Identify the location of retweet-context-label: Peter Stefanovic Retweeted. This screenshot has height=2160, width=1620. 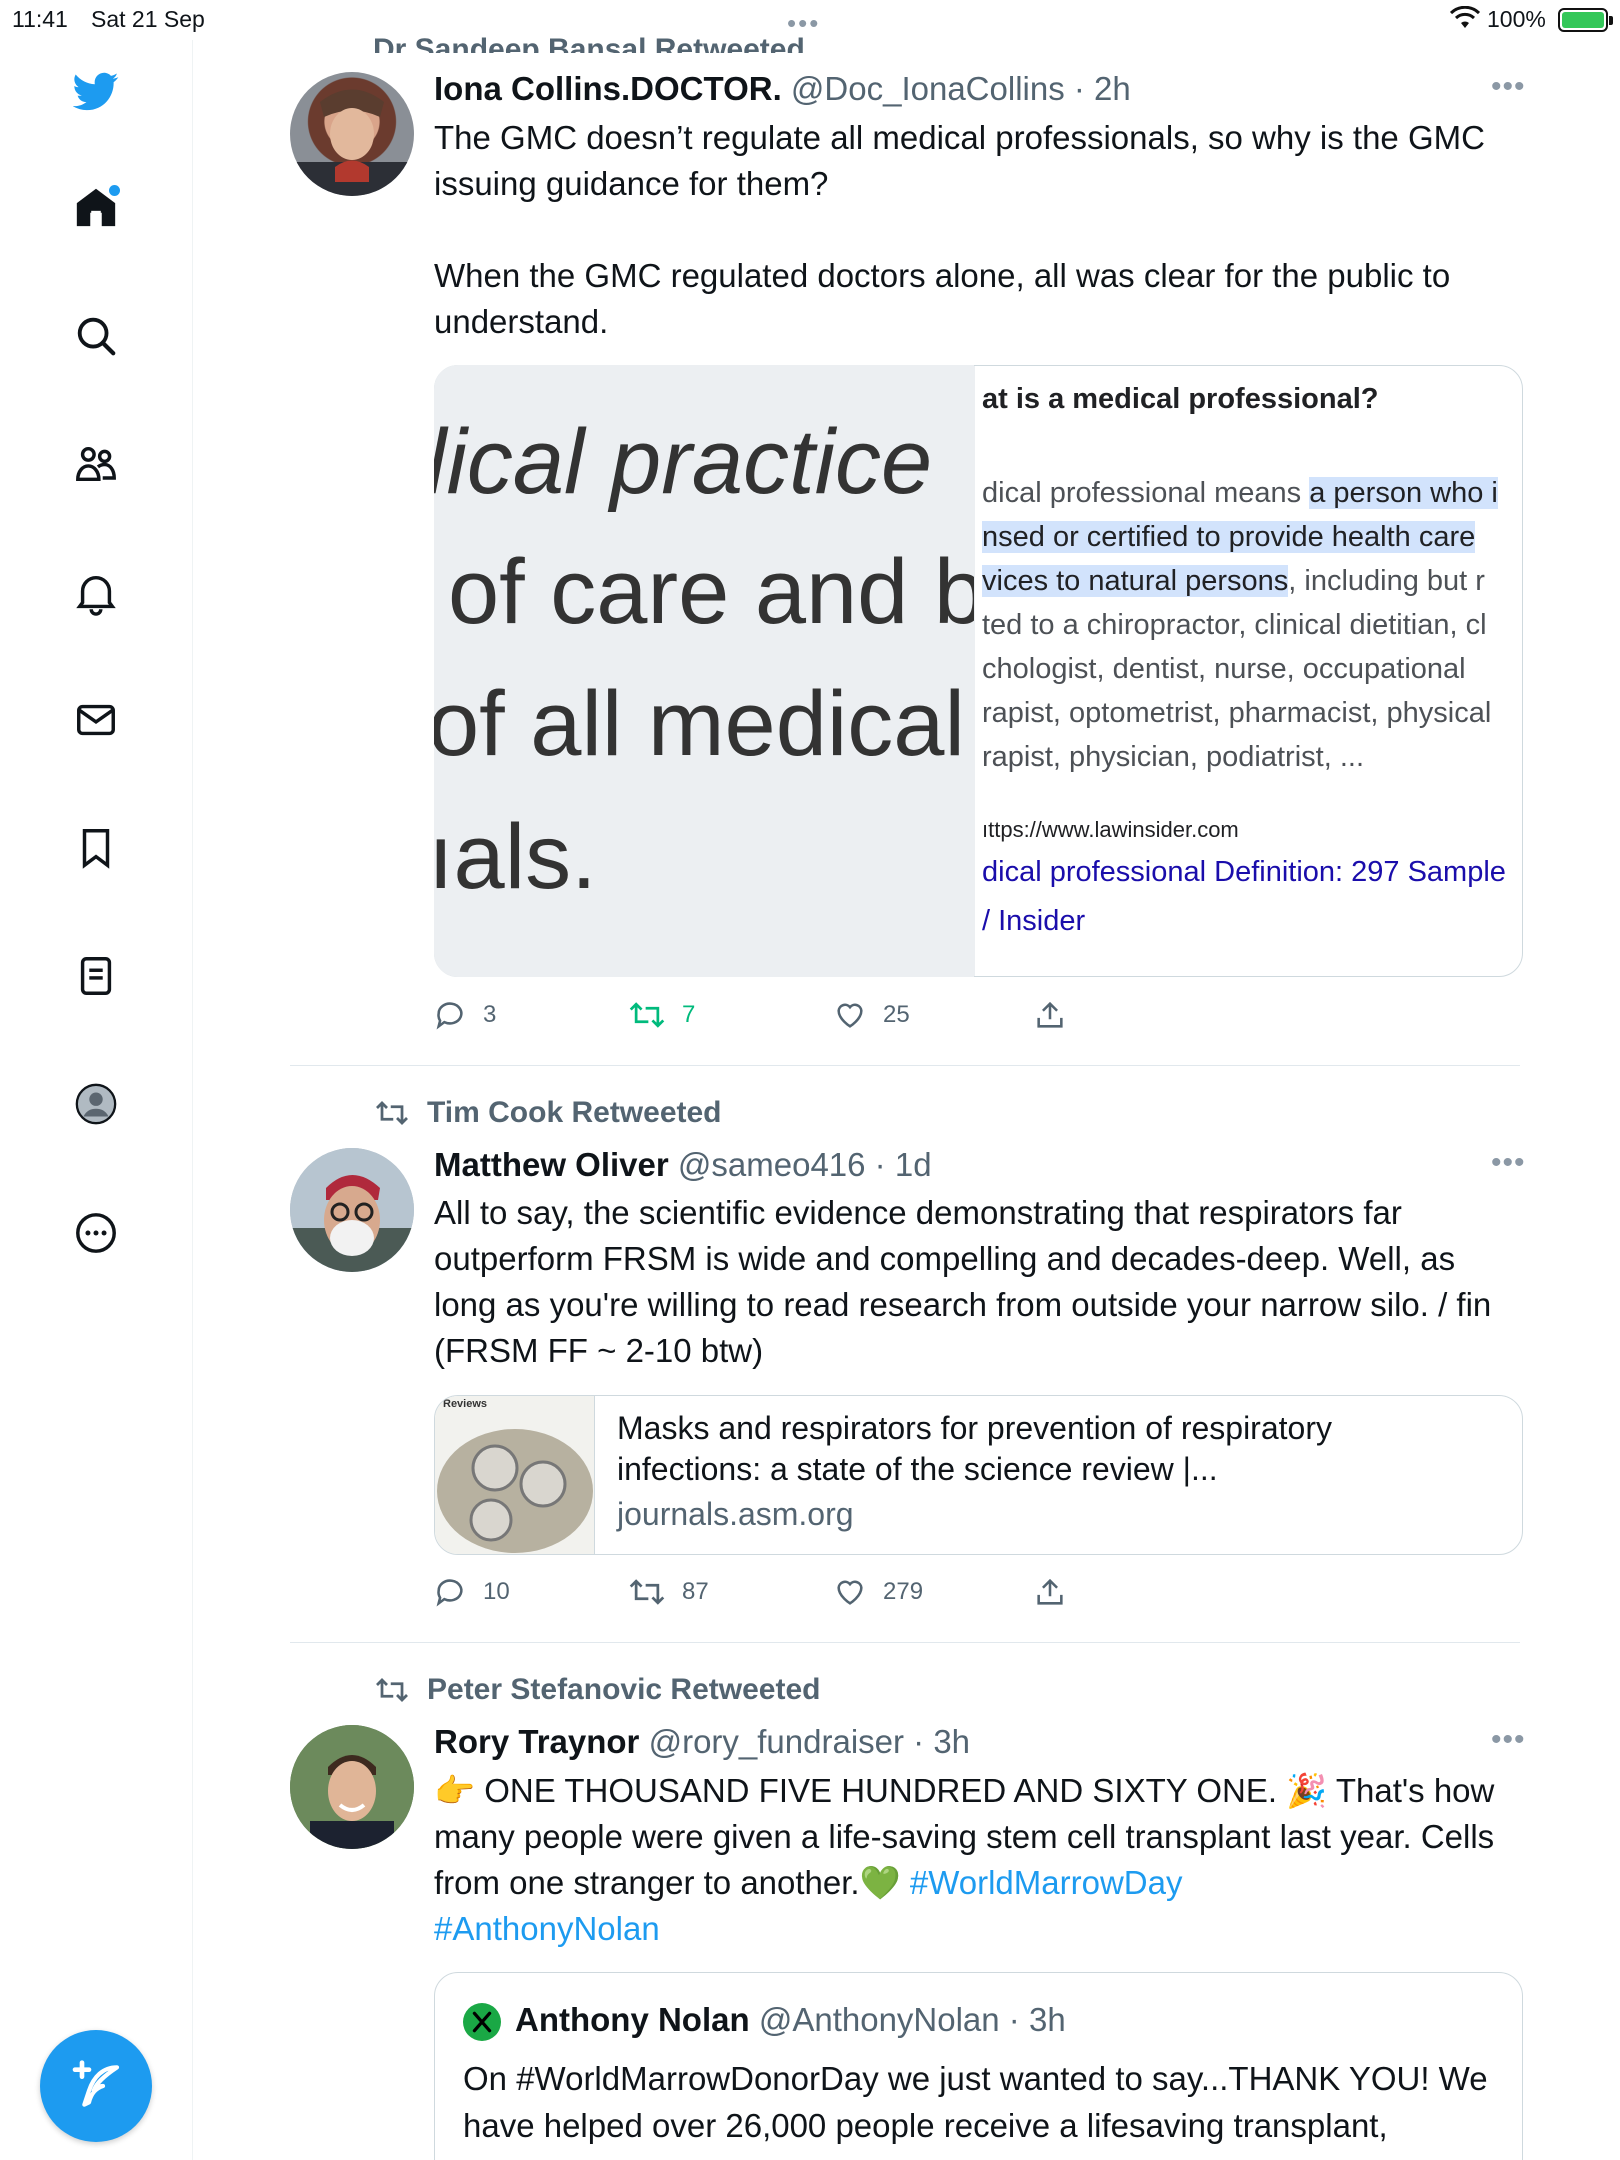
(624, 1689).